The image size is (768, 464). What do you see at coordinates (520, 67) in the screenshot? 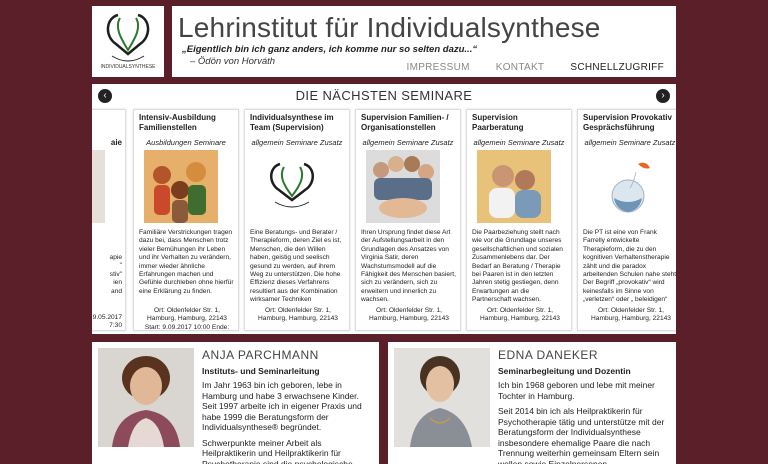
I see `nav-kontakt: KONTAKT` at bounding box center [520, 67].